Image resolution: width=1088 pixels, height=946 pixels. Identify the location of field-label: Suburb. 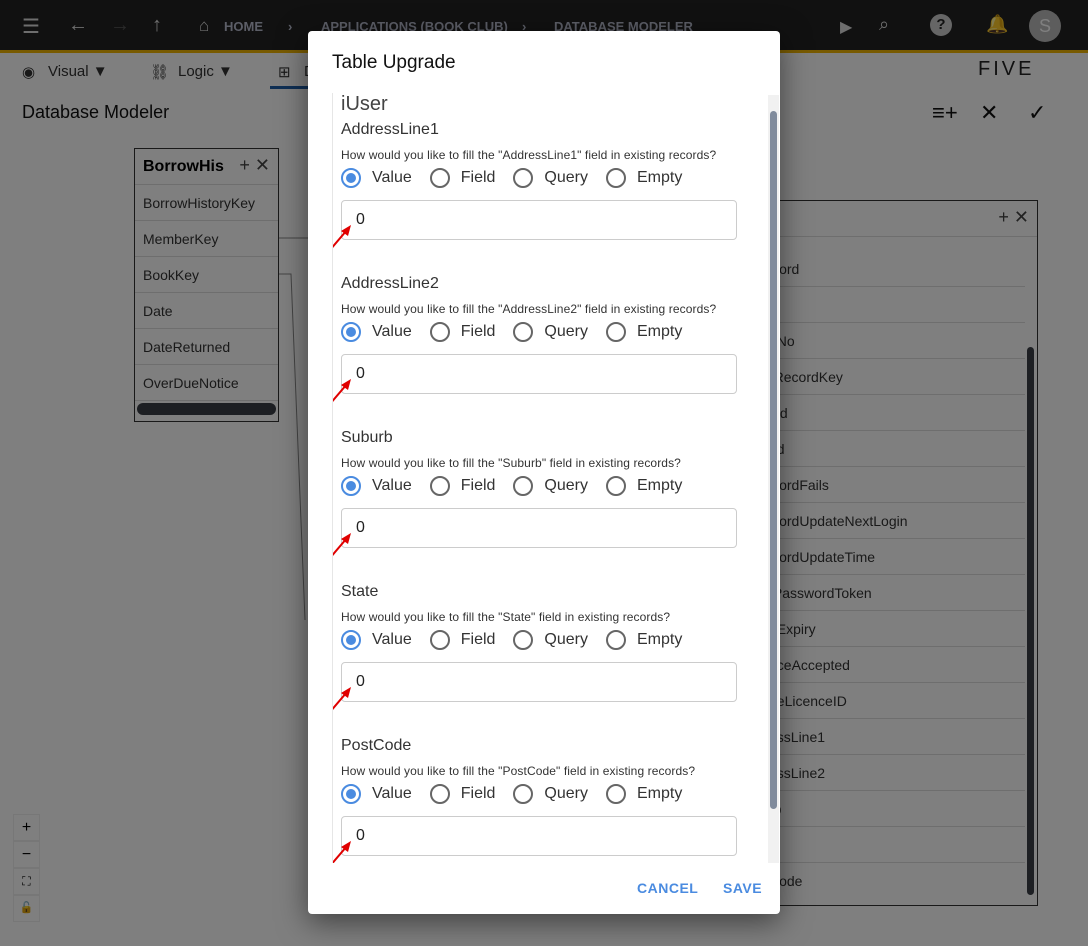
(367, 437).